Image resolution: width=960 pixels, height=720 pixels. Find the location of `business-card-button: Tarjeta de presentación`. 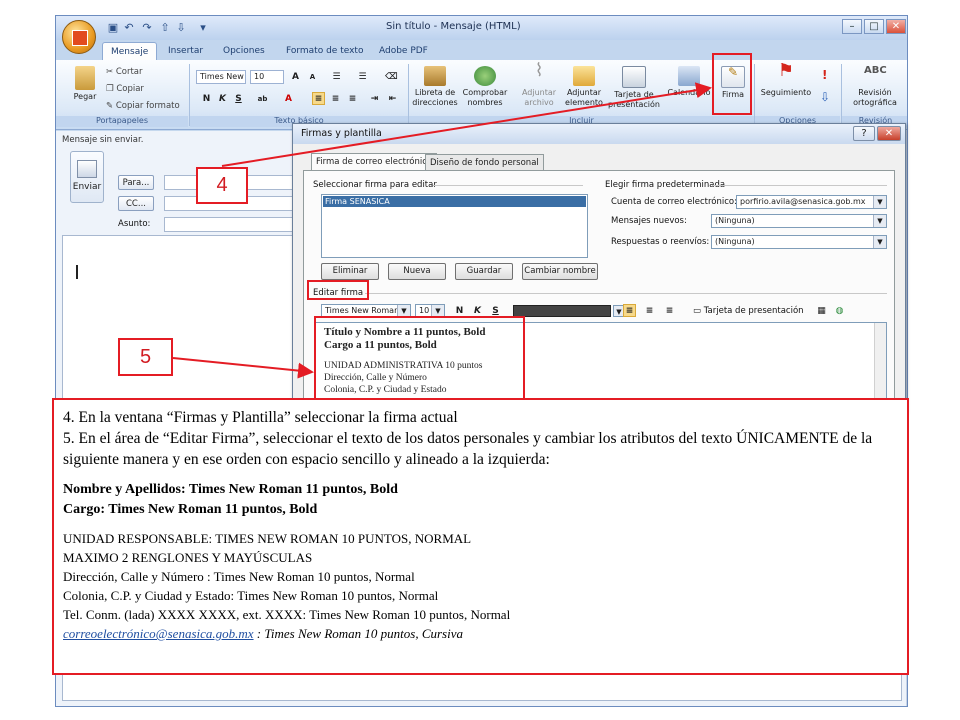

business-card-button: Tarjeta de presentación is located at coordinates (634, 88).